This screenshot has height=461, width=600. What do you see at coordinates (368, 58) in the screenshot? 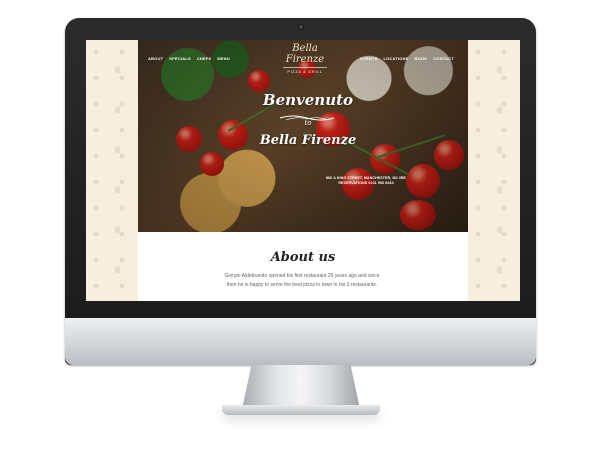
I see `nav-item-events: EVENTS` at bounding box center [368, 58].